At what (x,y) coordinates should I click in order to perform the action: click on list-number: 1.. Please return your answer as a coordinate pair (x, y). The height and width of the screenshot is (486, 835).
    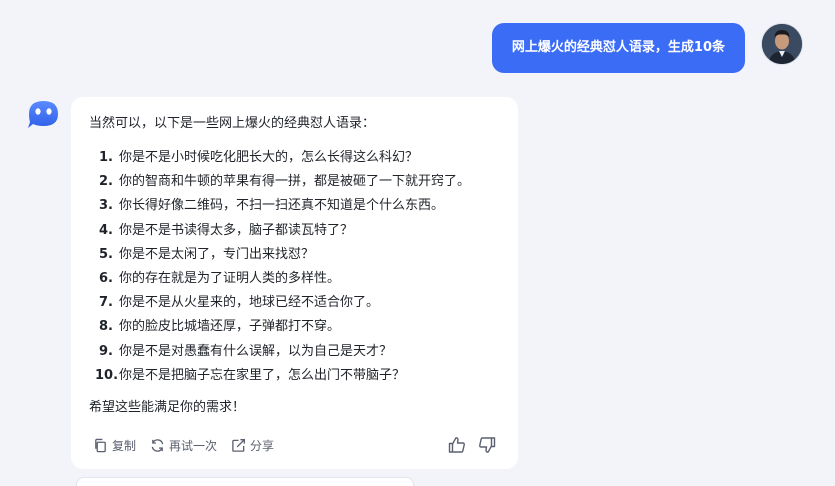
    Looking at the image, I should click on (106, 157).